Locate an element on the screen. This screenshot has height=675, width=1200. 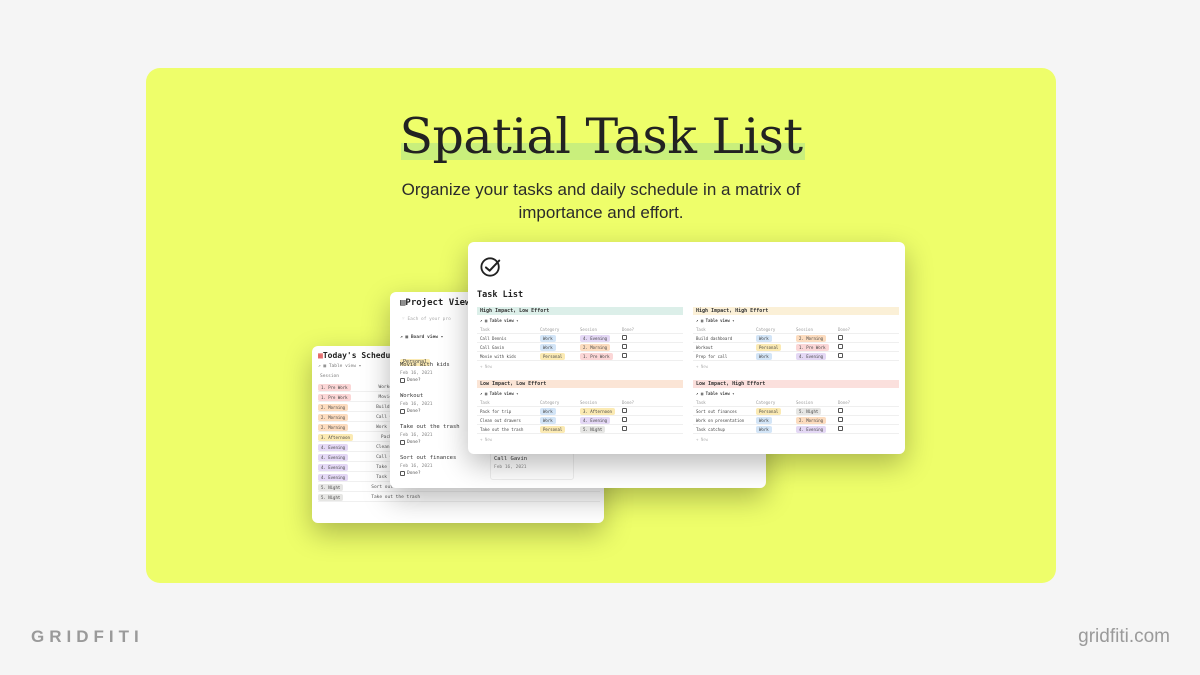
schedule-task: Take out the trash is located at coordinates (396, 497).